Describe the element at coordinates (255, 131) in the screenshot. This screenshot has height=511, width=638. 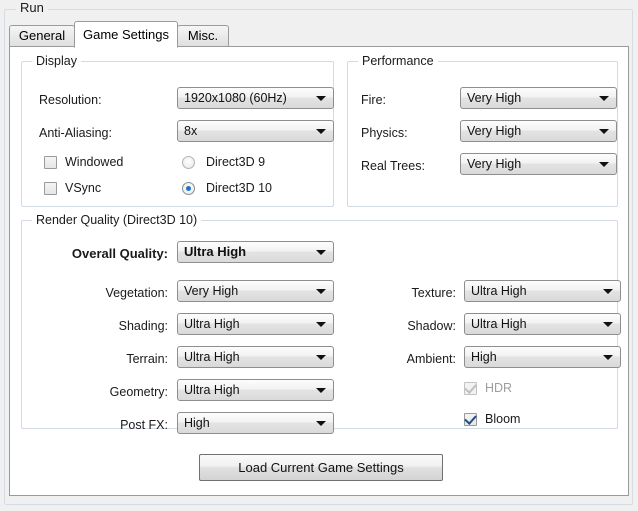
I see `antialiasing-combobox: 8x` at that location.